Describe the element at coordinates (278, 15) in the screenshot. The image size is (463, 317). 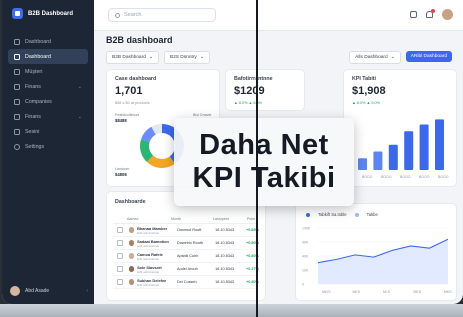
I see `topbar: Search` at that location.